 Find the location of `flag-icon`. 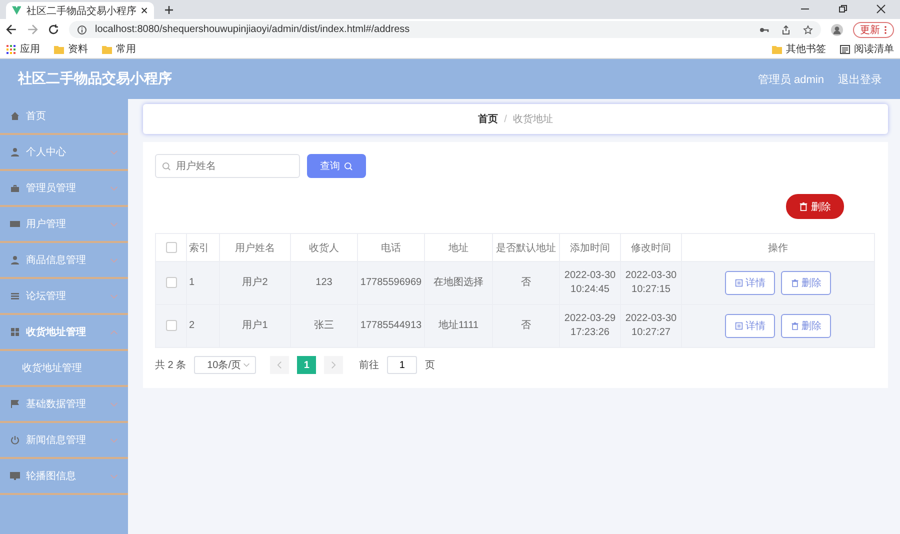

flag-icon is located at coordinates (15, 404).